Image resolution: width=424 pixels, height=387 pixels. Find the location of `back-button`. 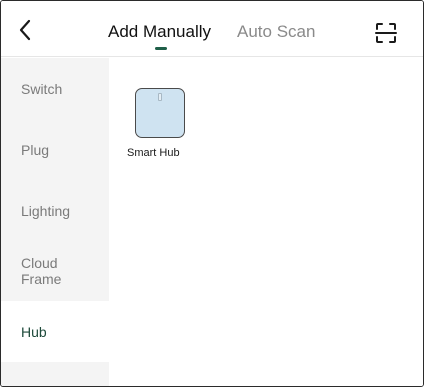

back-button is located at coordinates (25, 30).